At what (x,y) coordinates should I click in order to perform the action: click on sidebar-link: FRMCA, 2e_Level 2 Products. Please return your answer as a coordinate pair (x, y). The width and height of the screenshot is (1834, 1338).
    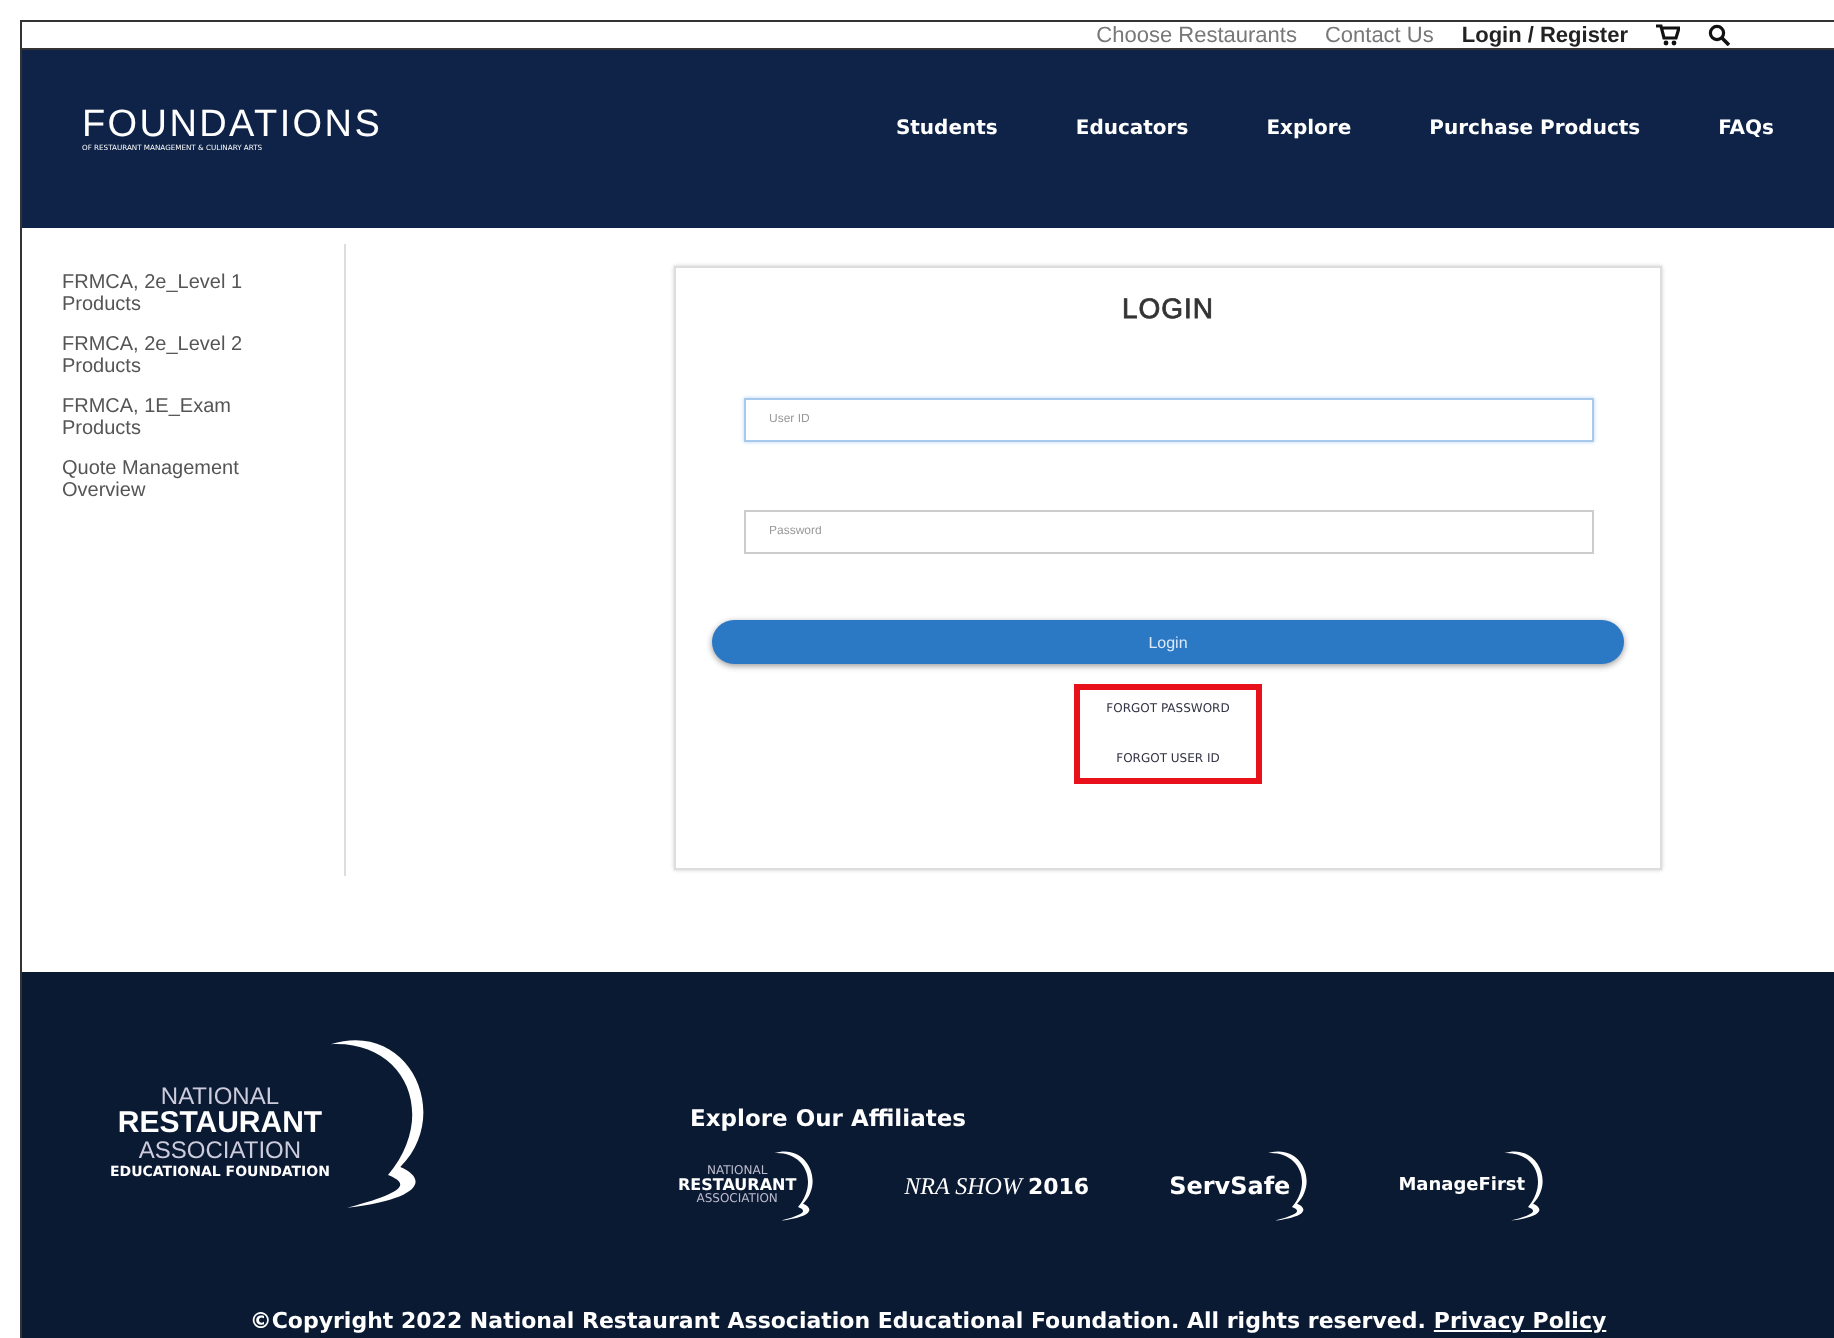
    Looking at the image, I should click on (172, 356).